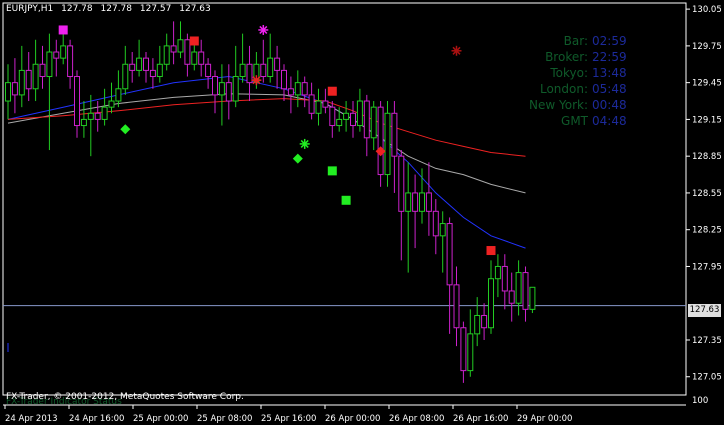 The height and width of the screenshot is (425, 724). I want to click on price-label: 128.25, so click(707, 231).